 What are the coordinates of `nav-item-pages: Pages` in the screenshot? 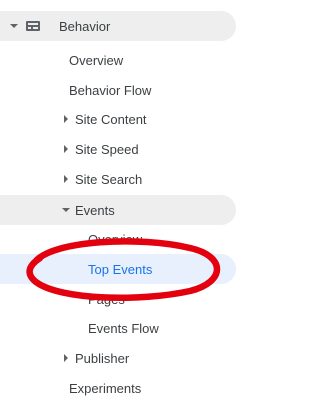 It's located at (106, 299).